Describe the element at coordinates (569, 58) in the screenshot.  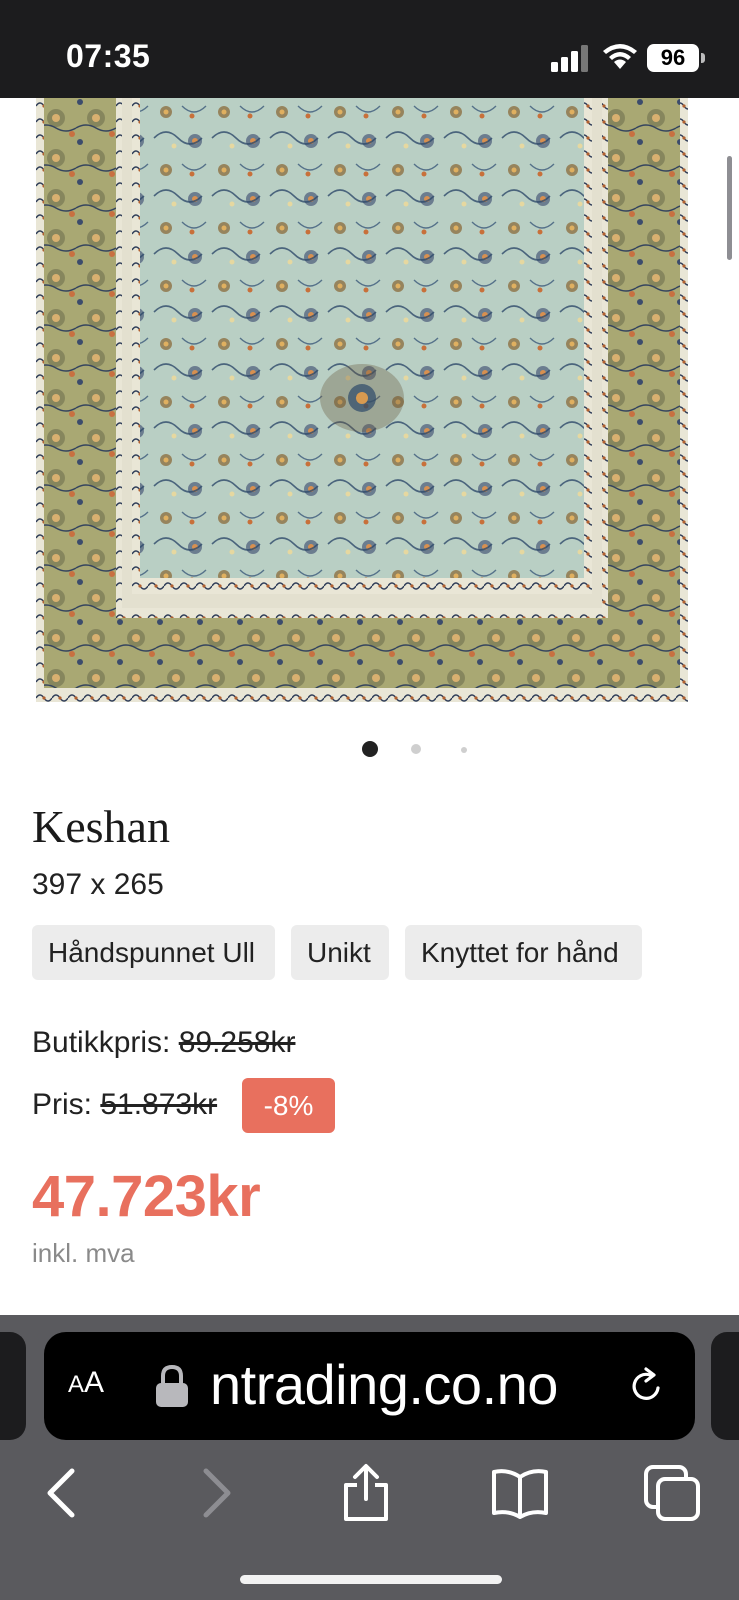
I see `signal-icon` at that location.